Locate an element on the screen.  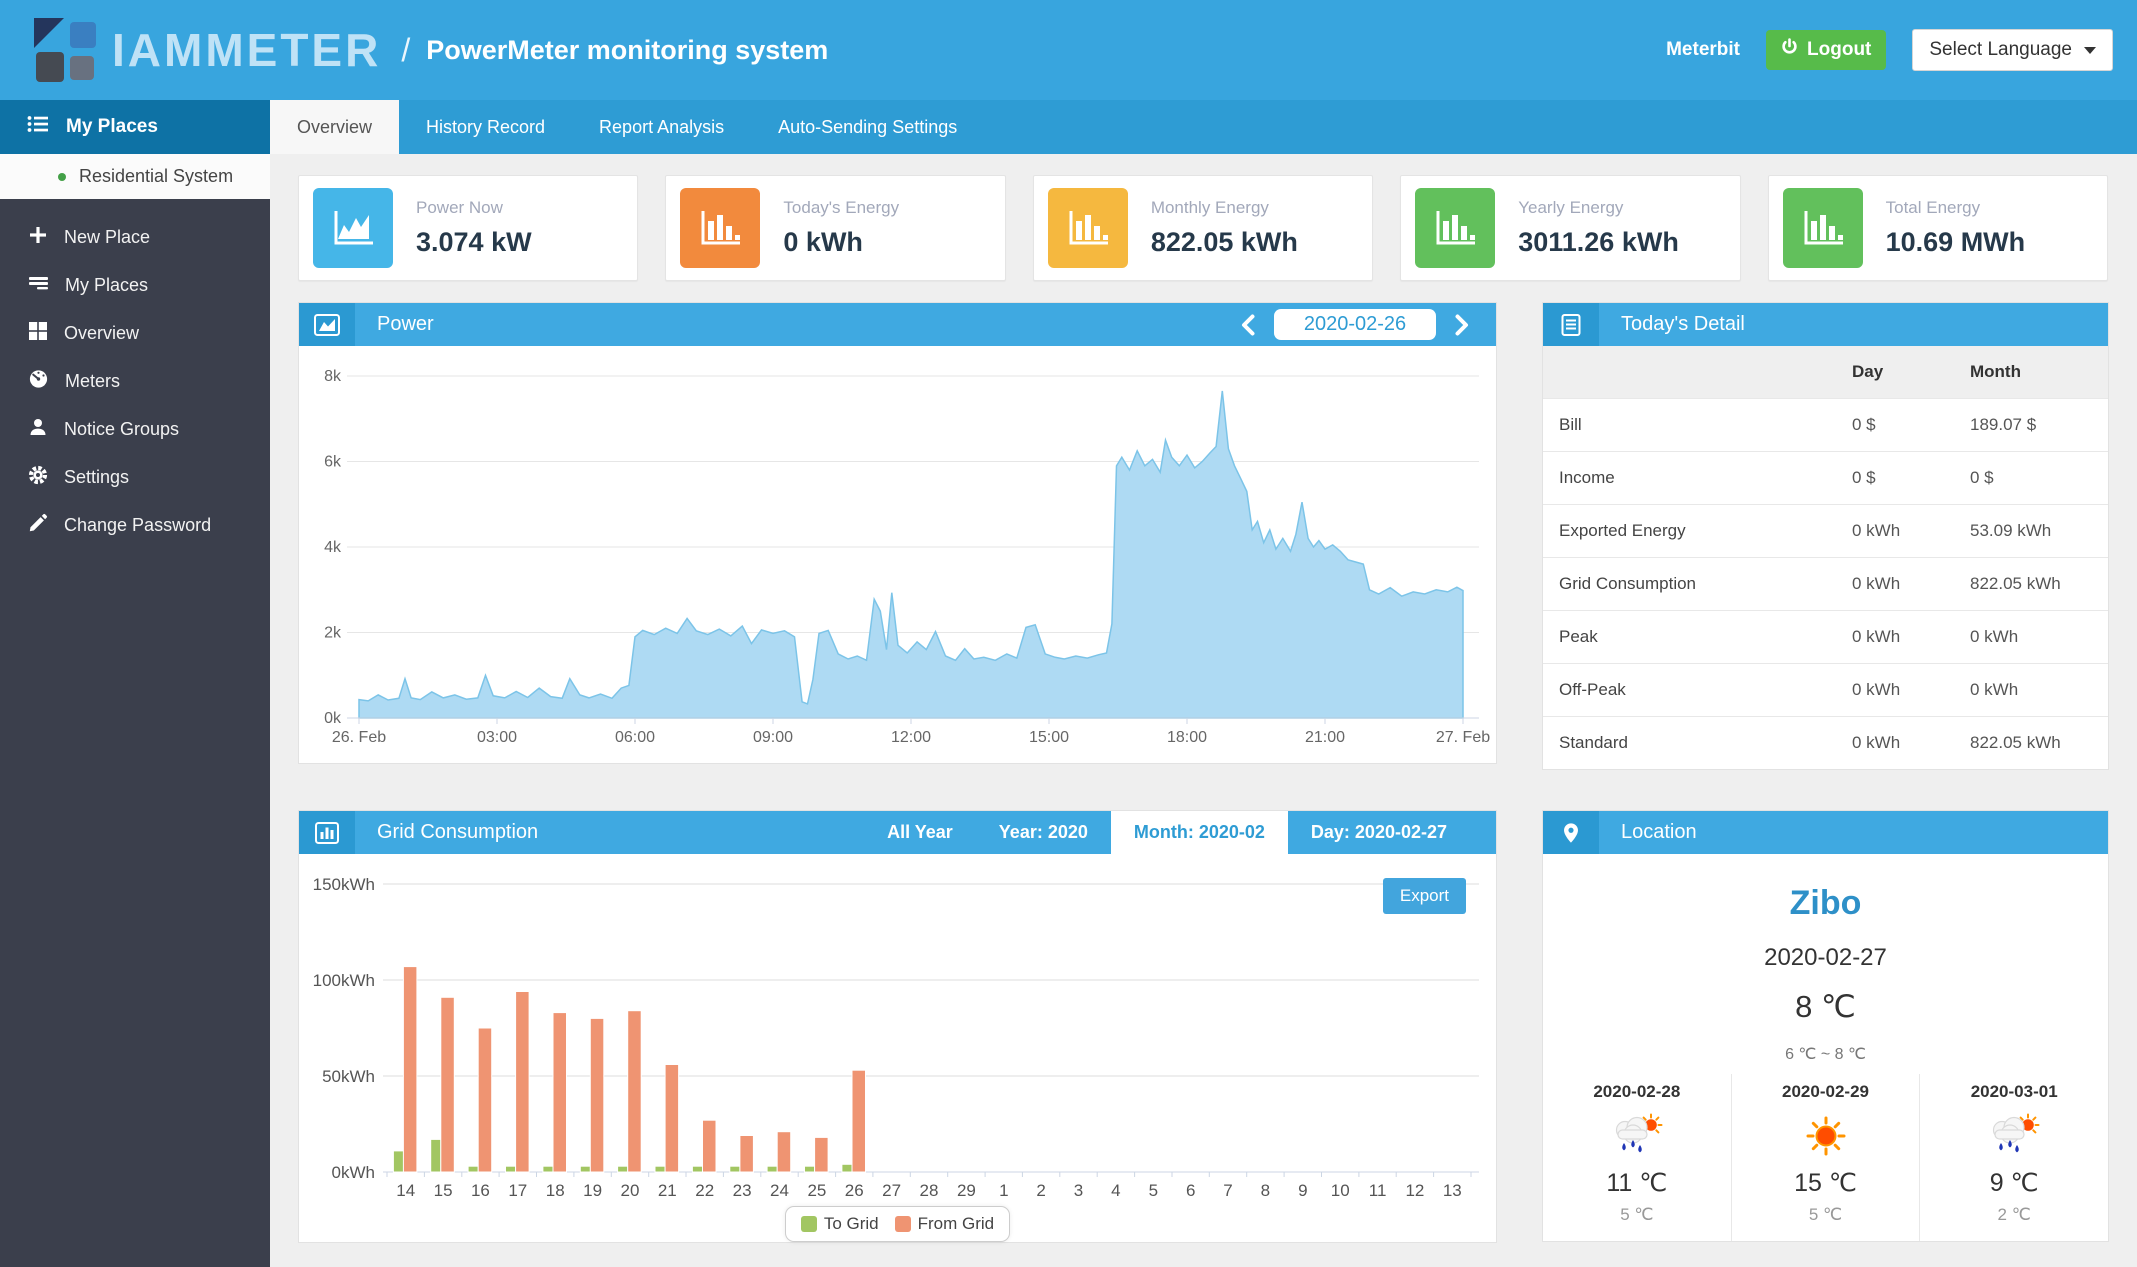
stat-value: 10.69 MWh is located at coordinates (1955, 242).